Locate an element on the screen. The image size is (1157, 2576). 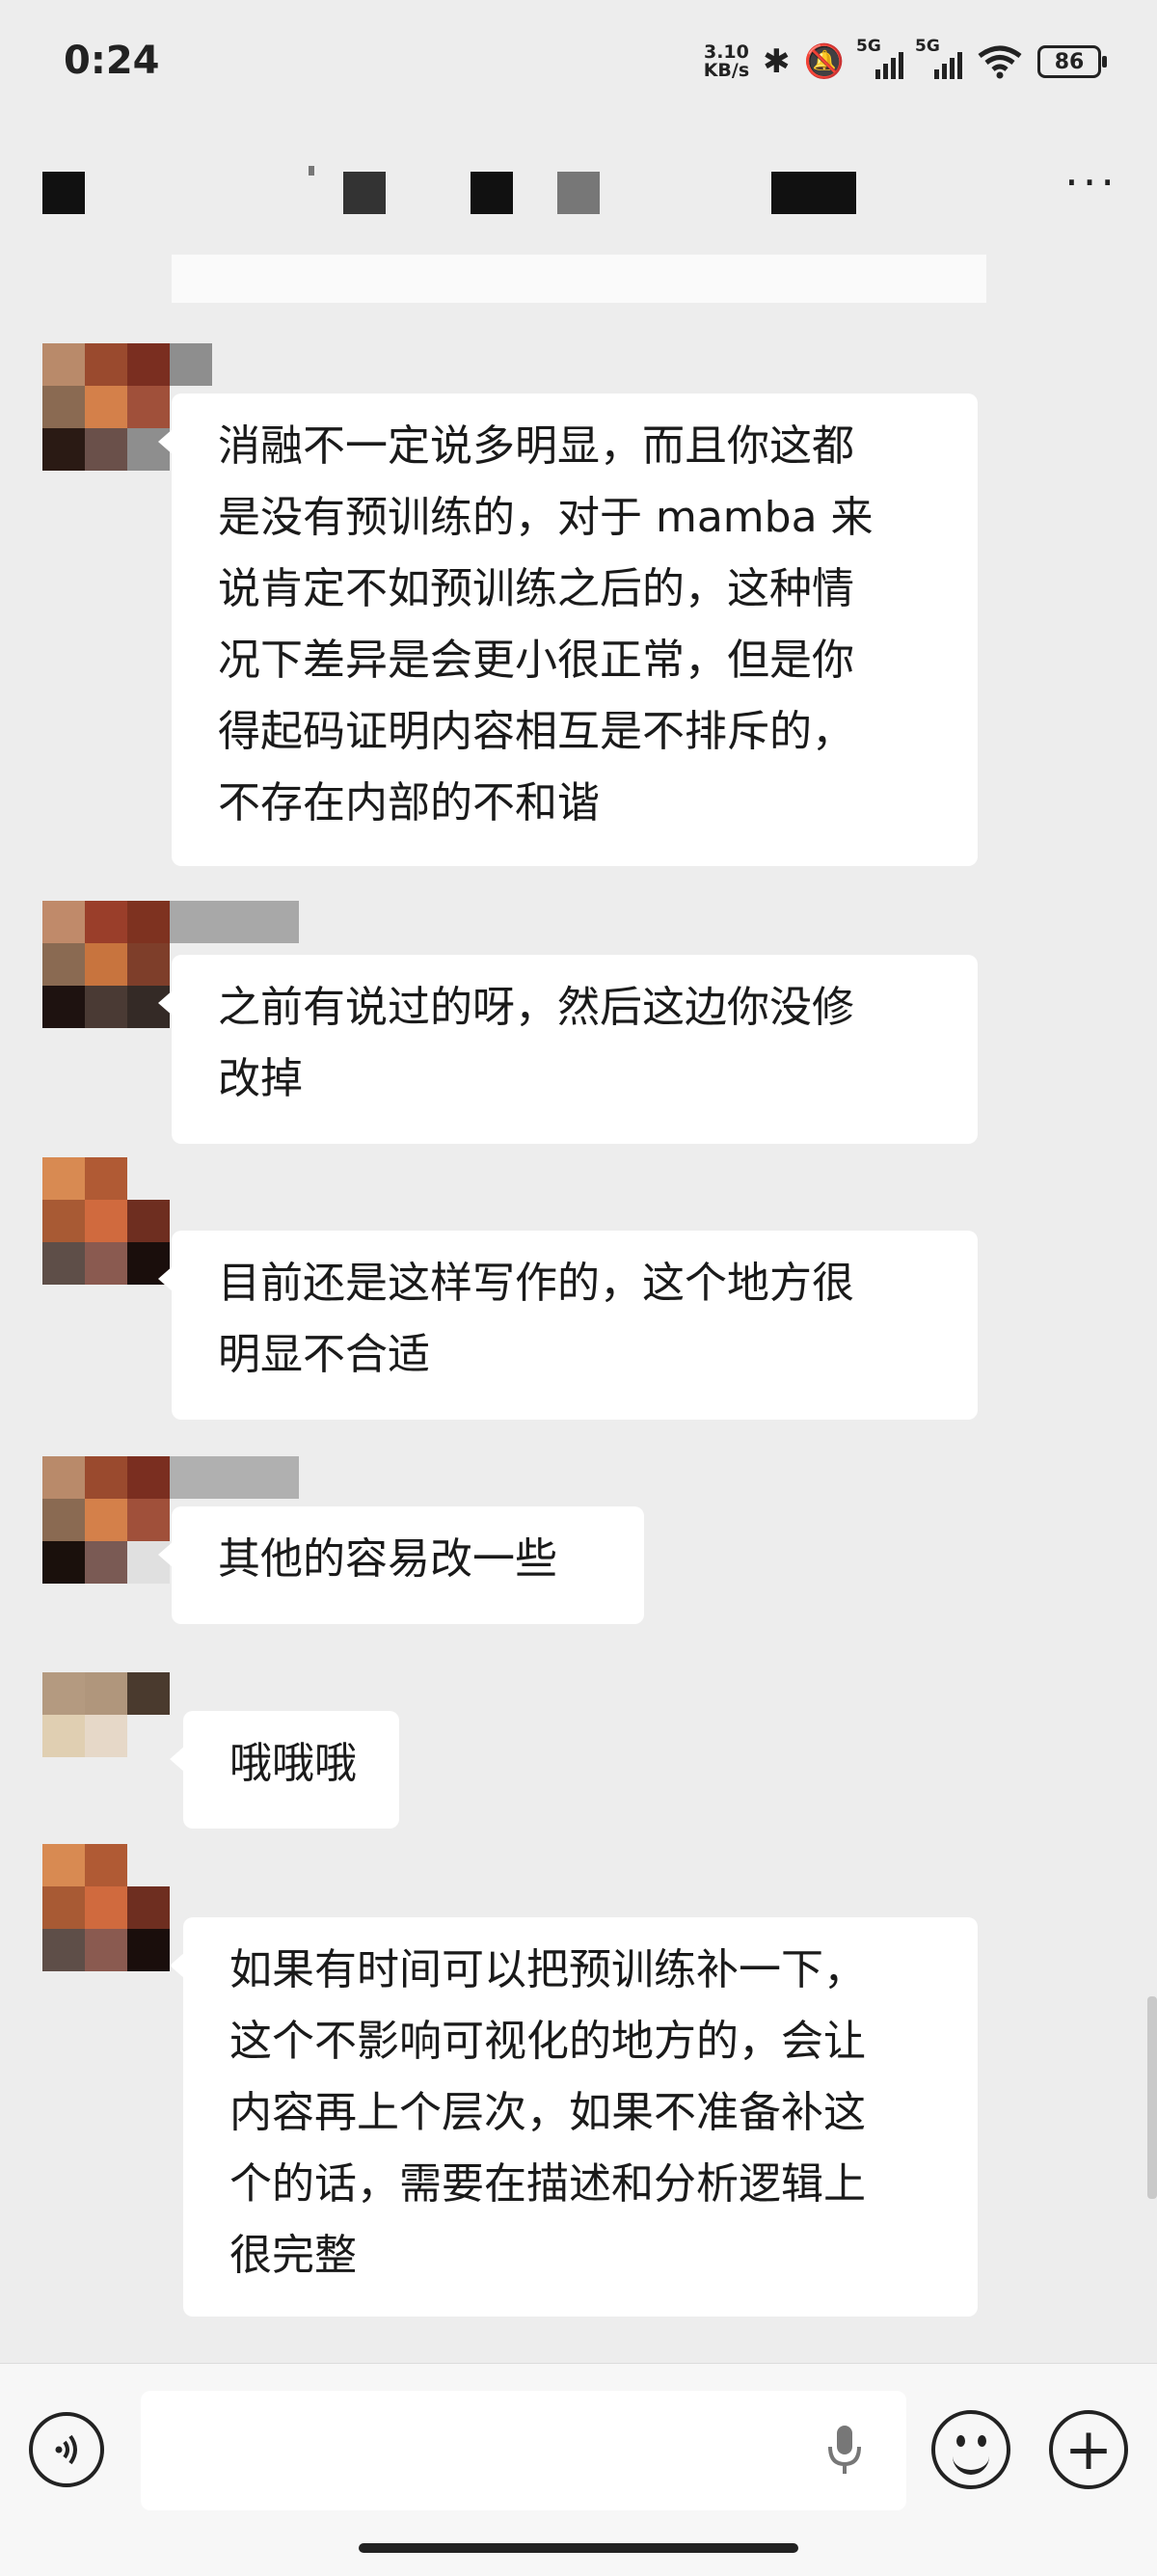
voice-icon is located at coordinates (66, 2449).